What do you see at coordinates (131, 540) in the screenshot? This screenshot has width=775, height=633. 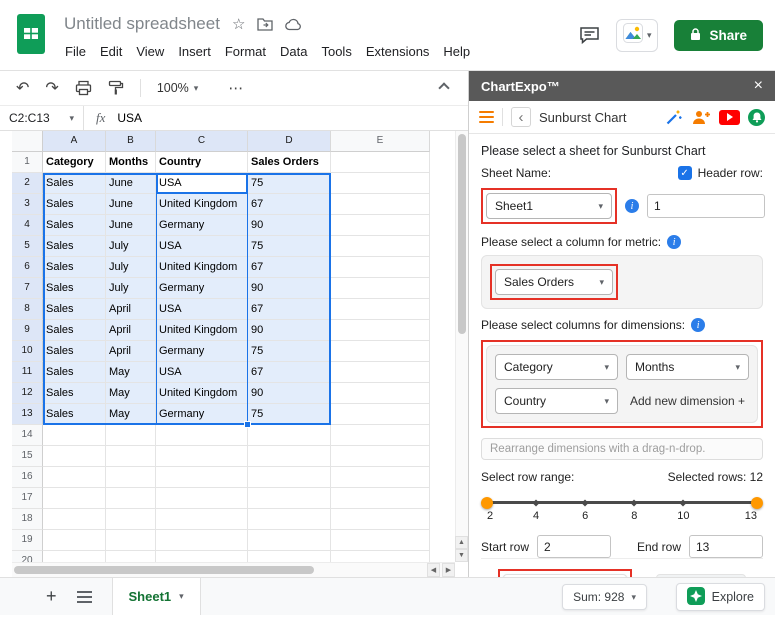 I see `cell-B19` at bounding box center [131, 540].